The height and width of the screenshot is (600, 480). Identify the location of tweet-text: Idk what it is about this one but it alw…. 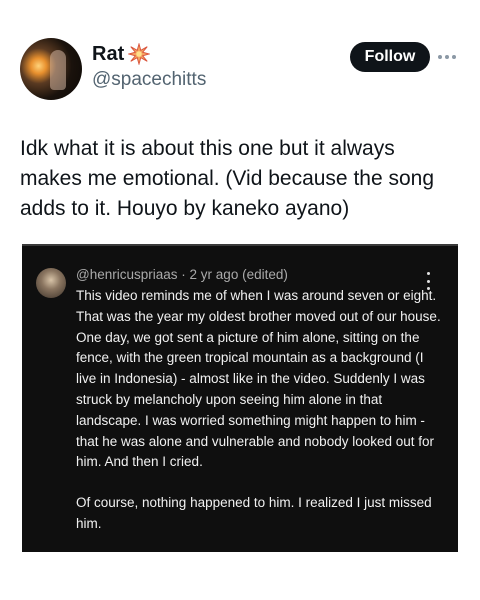
(227, 178).